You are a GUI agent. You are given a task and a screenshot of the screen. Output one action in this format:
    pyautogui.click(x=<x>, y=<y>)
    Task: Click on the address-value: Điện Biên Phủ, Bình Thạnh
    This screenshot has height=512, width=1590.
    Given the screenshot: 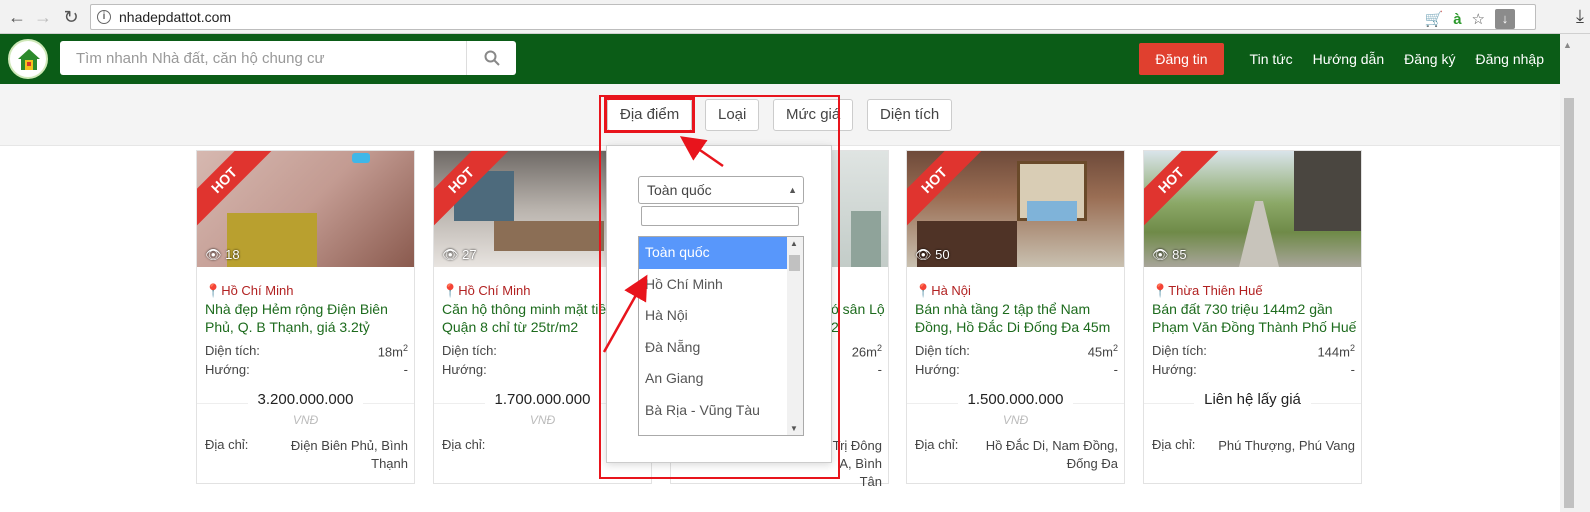 What is the action you would take?
    pyautogui.click(x=349, y=454)
    